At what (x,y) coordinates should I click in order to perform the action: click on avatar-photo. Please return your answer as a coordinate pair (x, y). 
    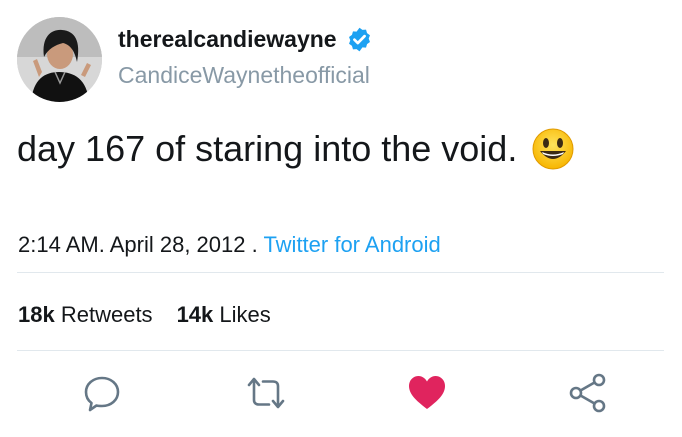
    Looking at the image, I should click on (59, 59).